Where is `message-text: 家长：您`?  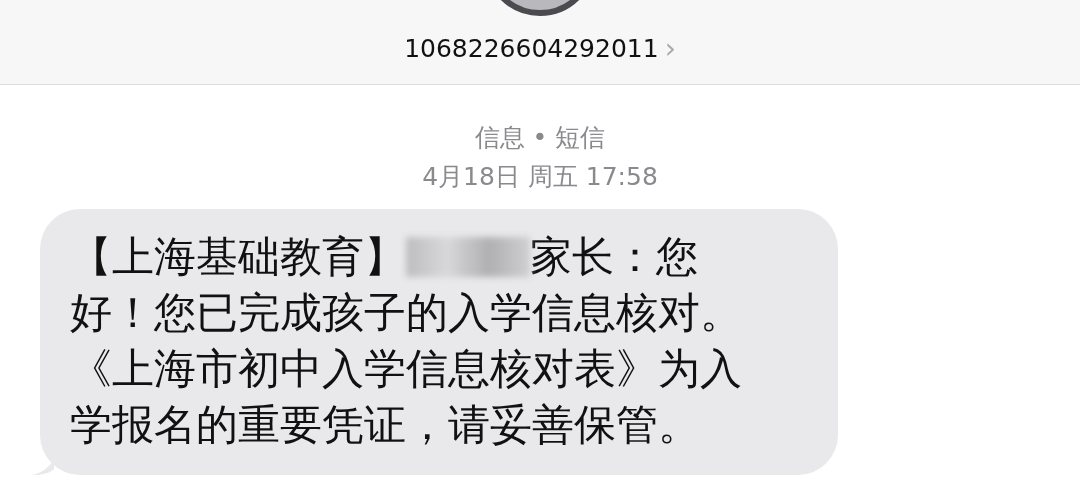 message-text: 家长：您 is located at coordinates (614, 257).